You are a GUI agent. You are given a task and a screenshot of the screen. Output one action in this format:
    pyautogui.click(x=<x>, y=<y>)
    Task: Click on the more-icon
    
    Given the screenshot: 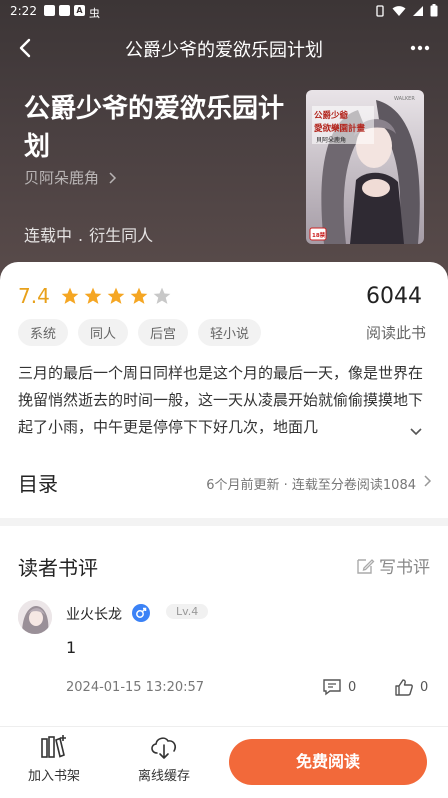 What is the action you would take?
    pyautogui.click(x=420, y=48)
    